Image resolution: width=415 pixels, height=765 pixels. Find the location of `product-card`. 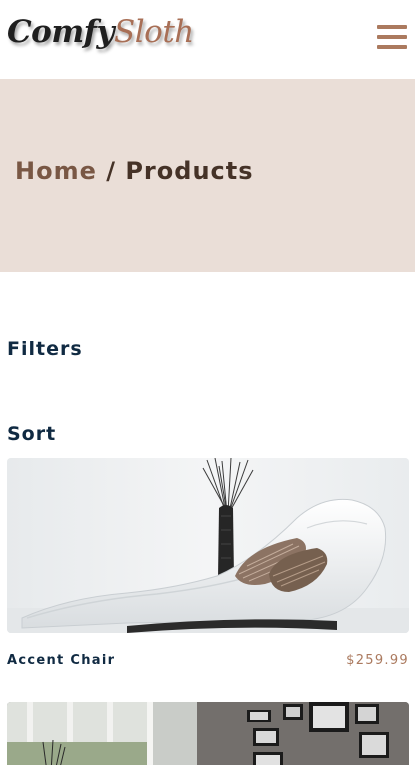

product-card is located at coordinates (208, 733).